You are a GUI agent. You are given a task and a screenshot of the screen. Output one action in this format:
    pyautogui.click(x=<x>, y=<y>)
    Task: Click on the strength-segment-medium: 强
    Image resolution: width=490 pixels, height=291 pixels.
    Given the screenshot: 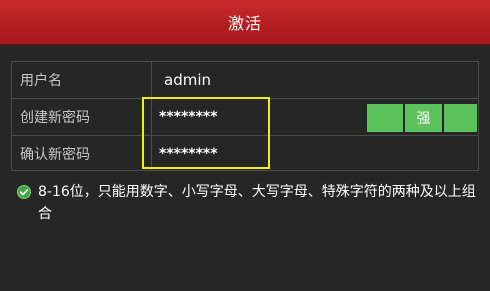 What is the action you would take?
    pyautogui.click(x=423, y=118)
    